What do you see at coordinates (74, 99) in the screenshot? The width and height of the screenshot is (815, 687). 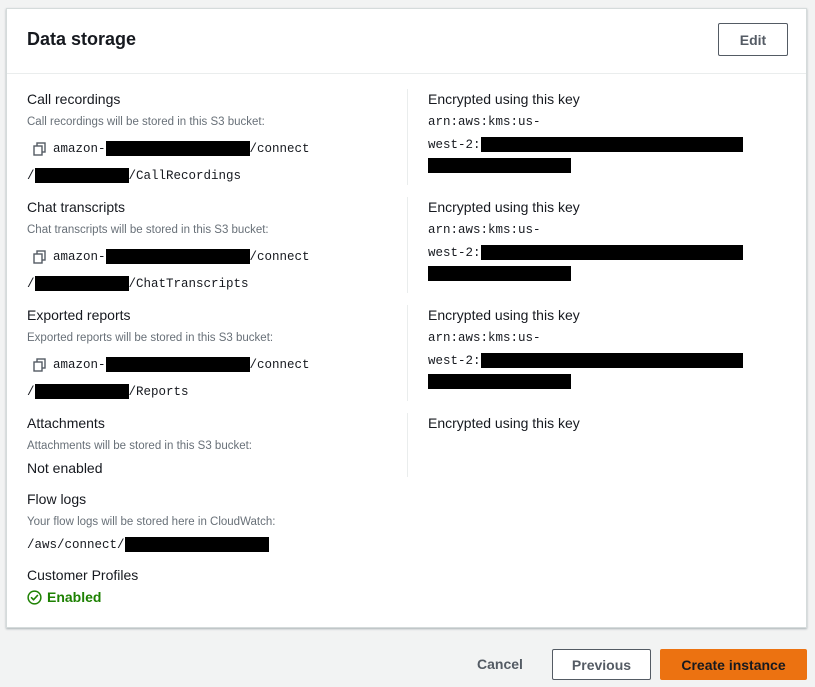 I see `call-recordings-label: Call recordings` at bounding box center [74, 99].